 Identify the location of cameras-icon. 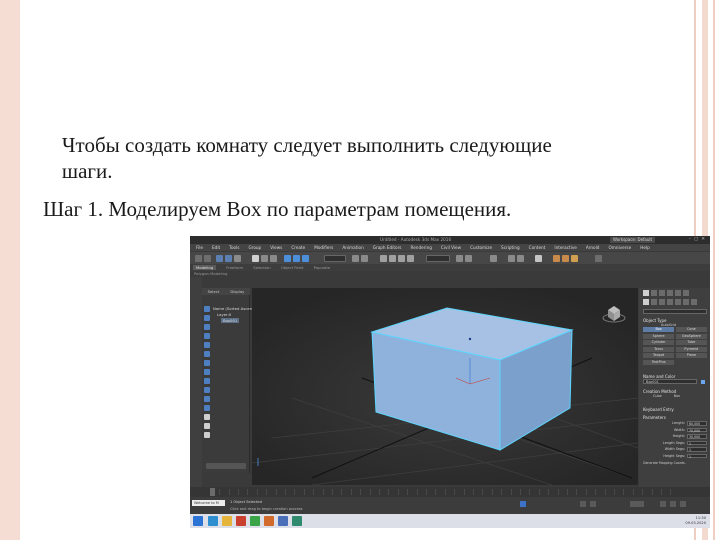
(670, 302).